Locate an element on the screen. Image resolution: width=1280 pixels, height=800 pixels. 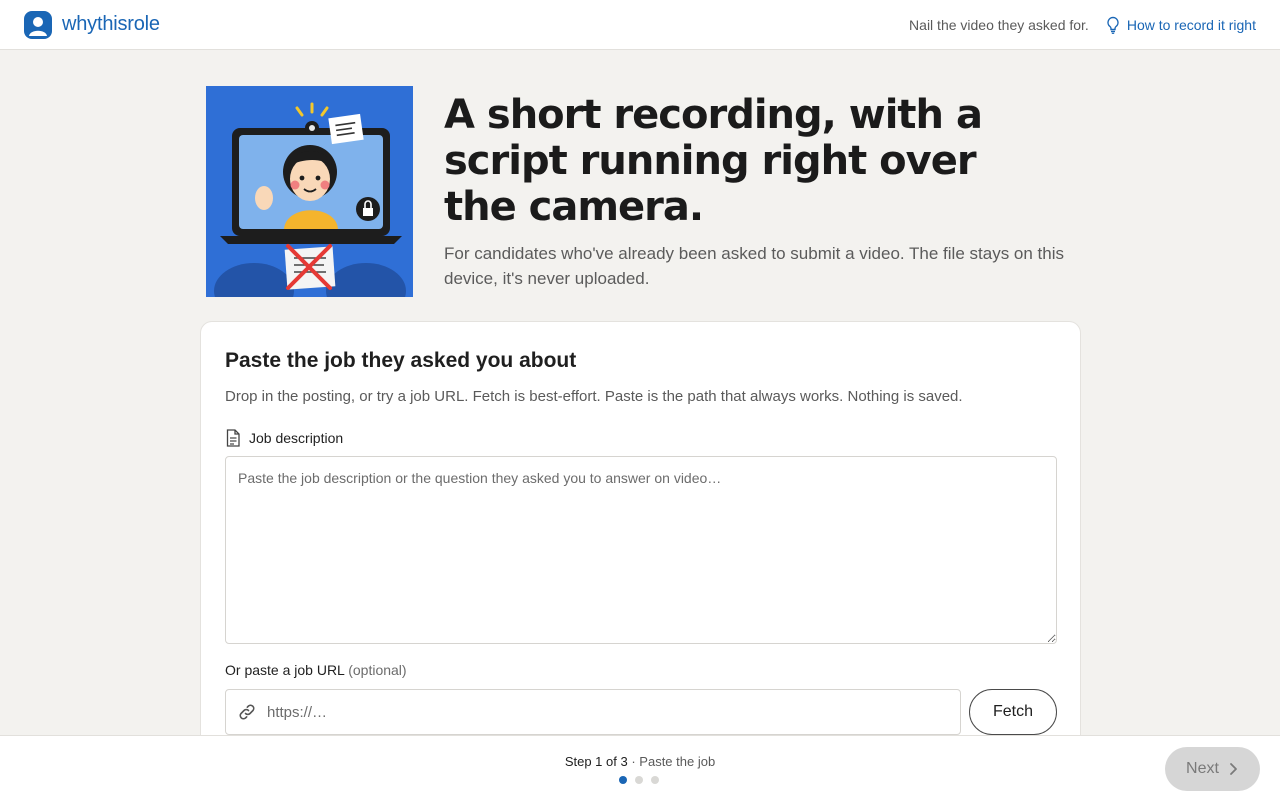
job-url-input is located at coordinates (613, 712).